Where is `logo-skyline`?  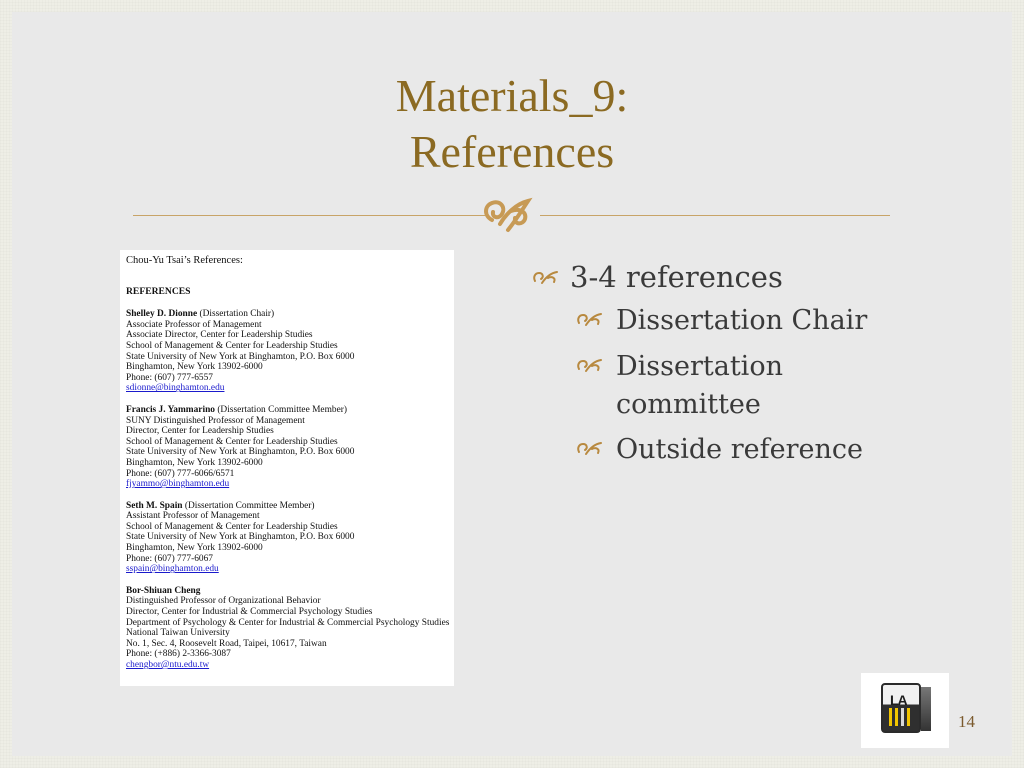
logo-skyline is located at coordinates (901, 717).